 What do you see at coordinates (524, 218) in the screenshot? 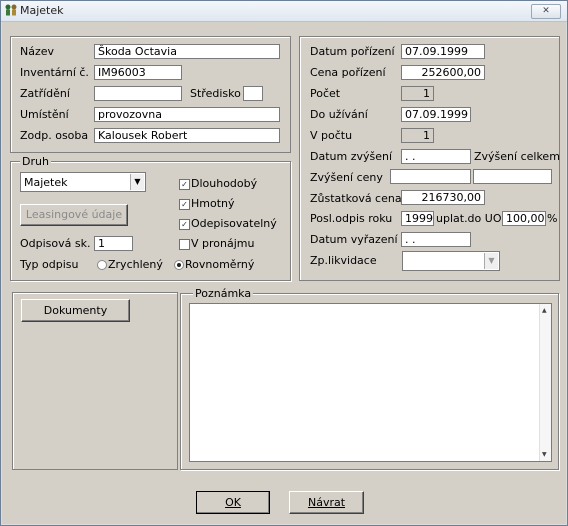
I see `uplat-field: 100,00` at bounding box center [524, 218].